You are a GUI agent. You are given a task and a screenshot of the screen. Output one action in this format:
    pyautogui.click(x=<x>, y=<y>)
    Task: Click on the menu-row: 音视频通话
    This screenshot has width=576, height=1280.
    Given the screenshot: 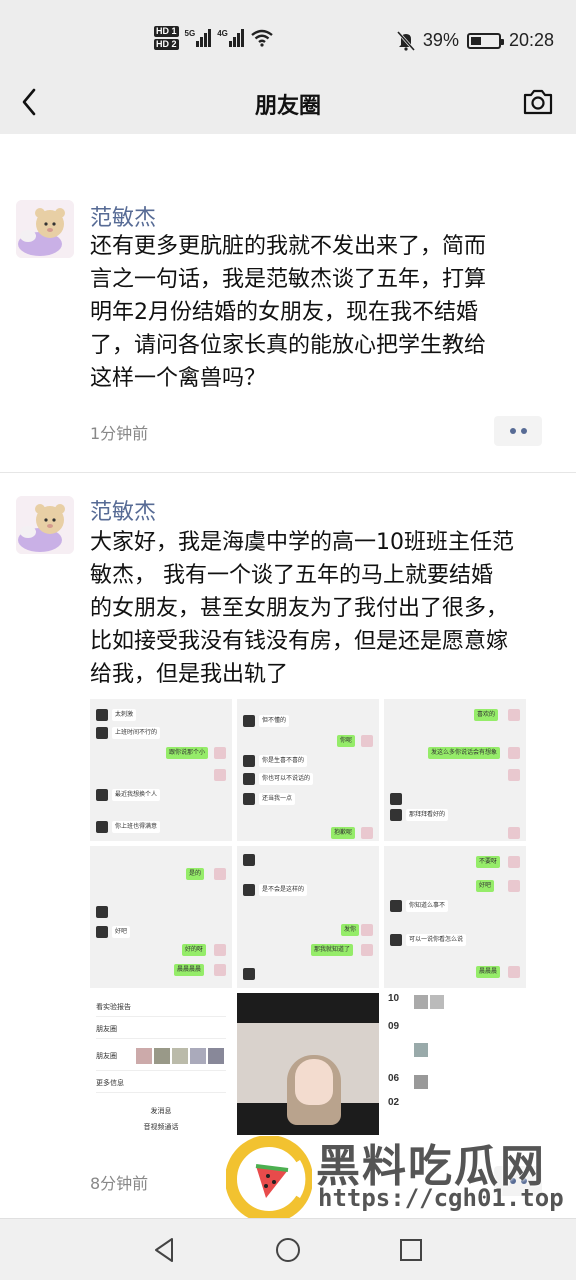 What is the action you would take?
    pyautogui.click(x=161, y=1127)
    